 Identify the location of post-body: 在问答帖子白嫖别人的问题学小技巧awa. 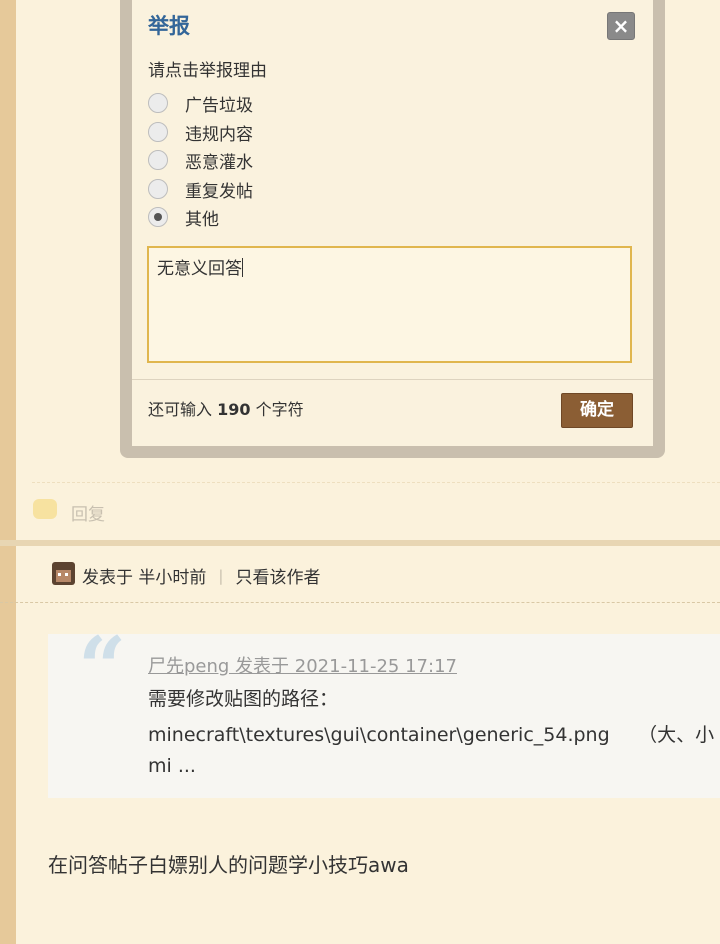
(228, 865).